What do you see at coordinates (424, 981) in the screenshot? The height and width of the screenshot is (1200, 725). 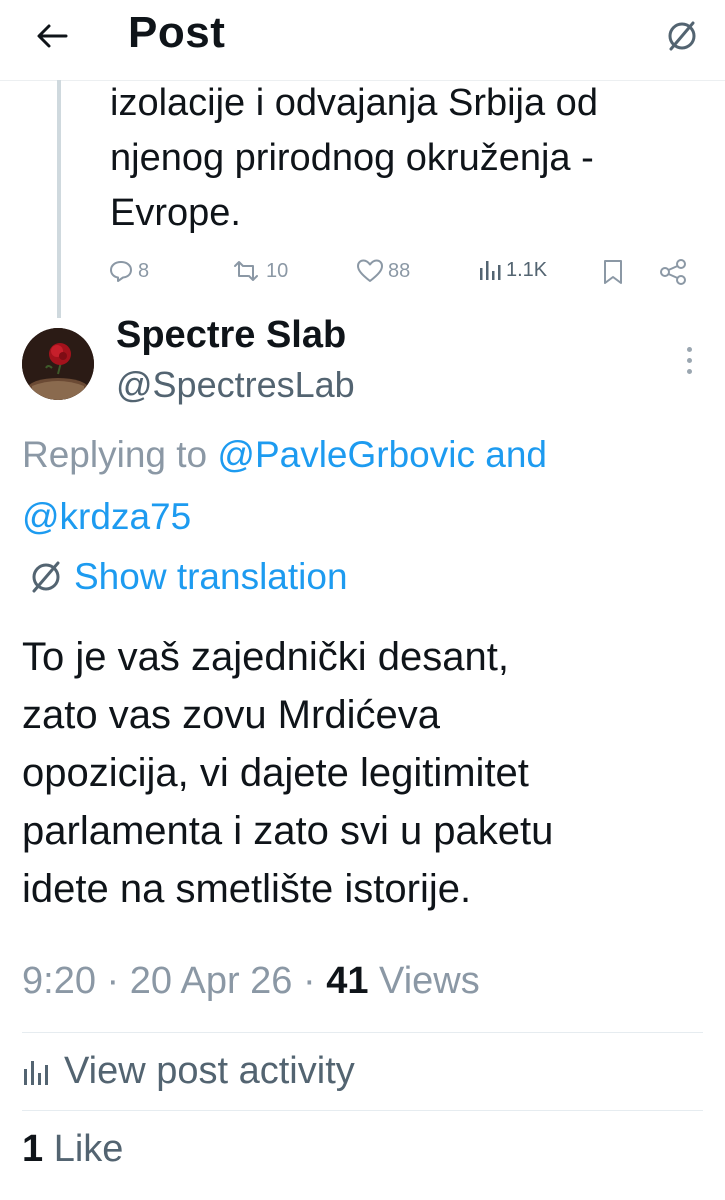 I see `views-label: Views` at bounding box center [424, 981].